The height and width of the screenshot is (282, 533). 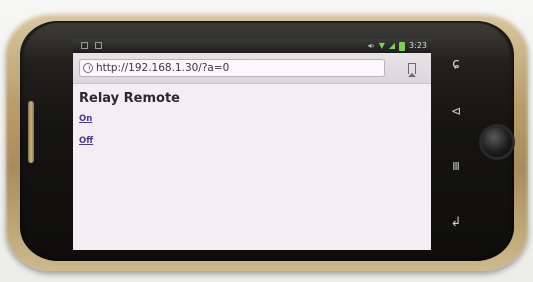 What do you see at coordinates (418, 45) in the screenshot?
I see `status-time: 3:23` at bounding box center [418, 45].